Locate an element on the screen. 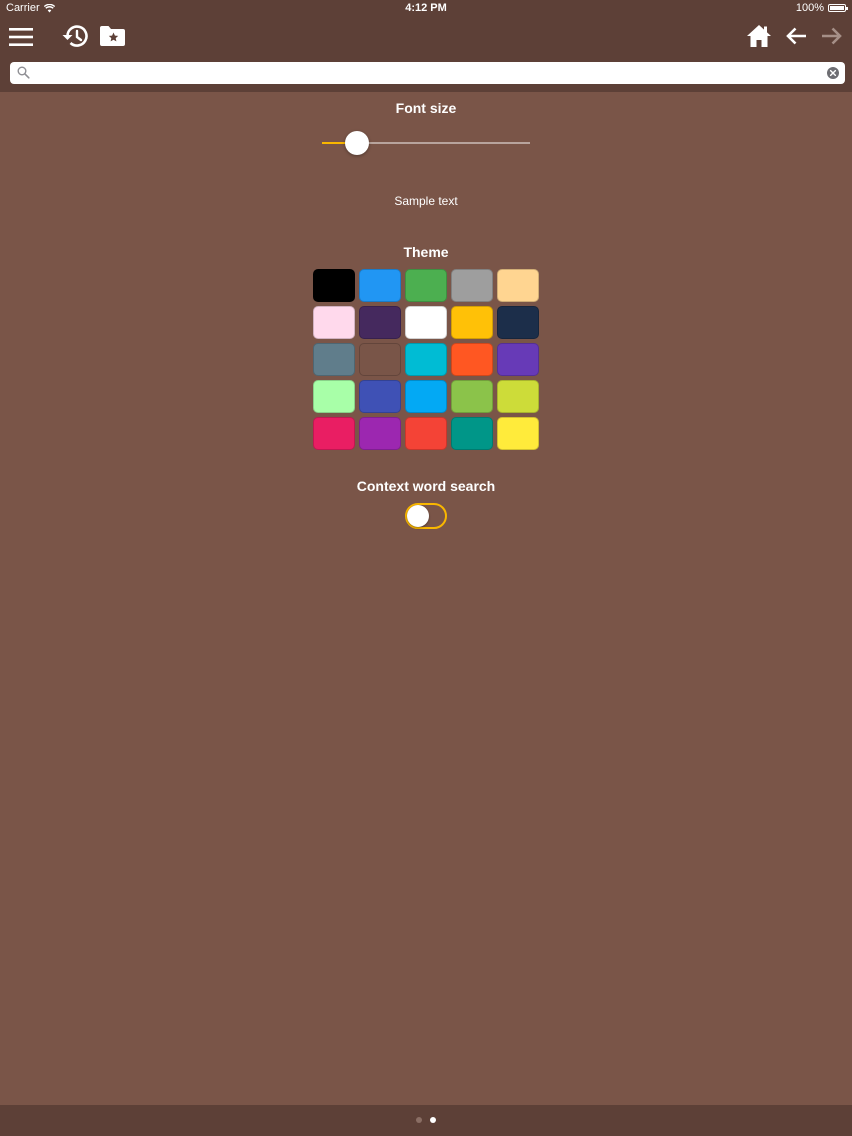 Image resolution: width=852 pixels, height=1136 pixels. history-icon is located at coordinates (75, 36).